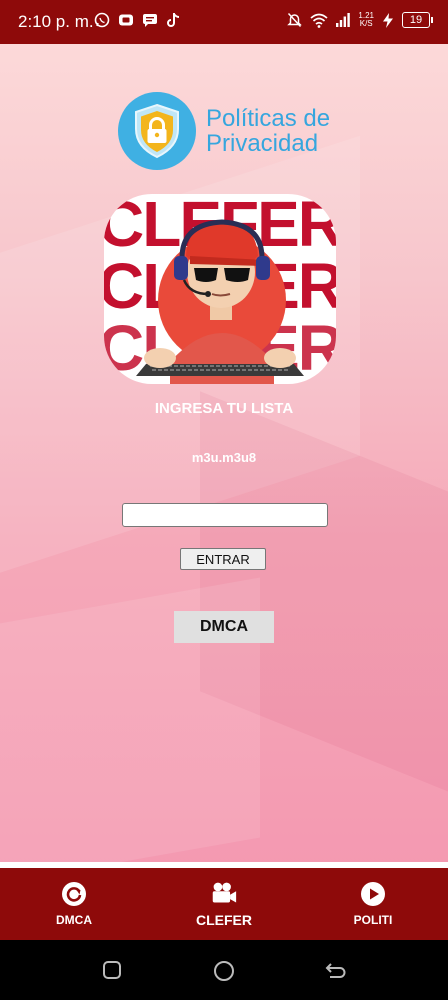 The width and height of the screenshot is (448, 1000). What do you see at coordinates (102, 20) in the screenshot?
I see `whatsapp-icon` at bounding box center [102, 20].